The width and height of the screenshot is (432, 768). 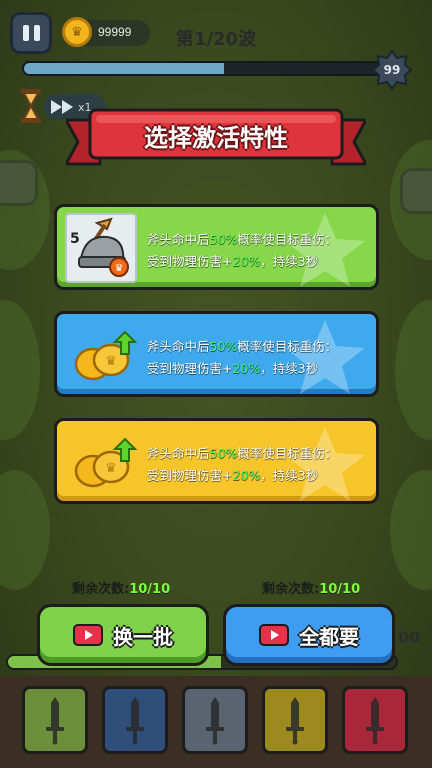 I want to click on hourglass-icon, so click(x=31, y=108).